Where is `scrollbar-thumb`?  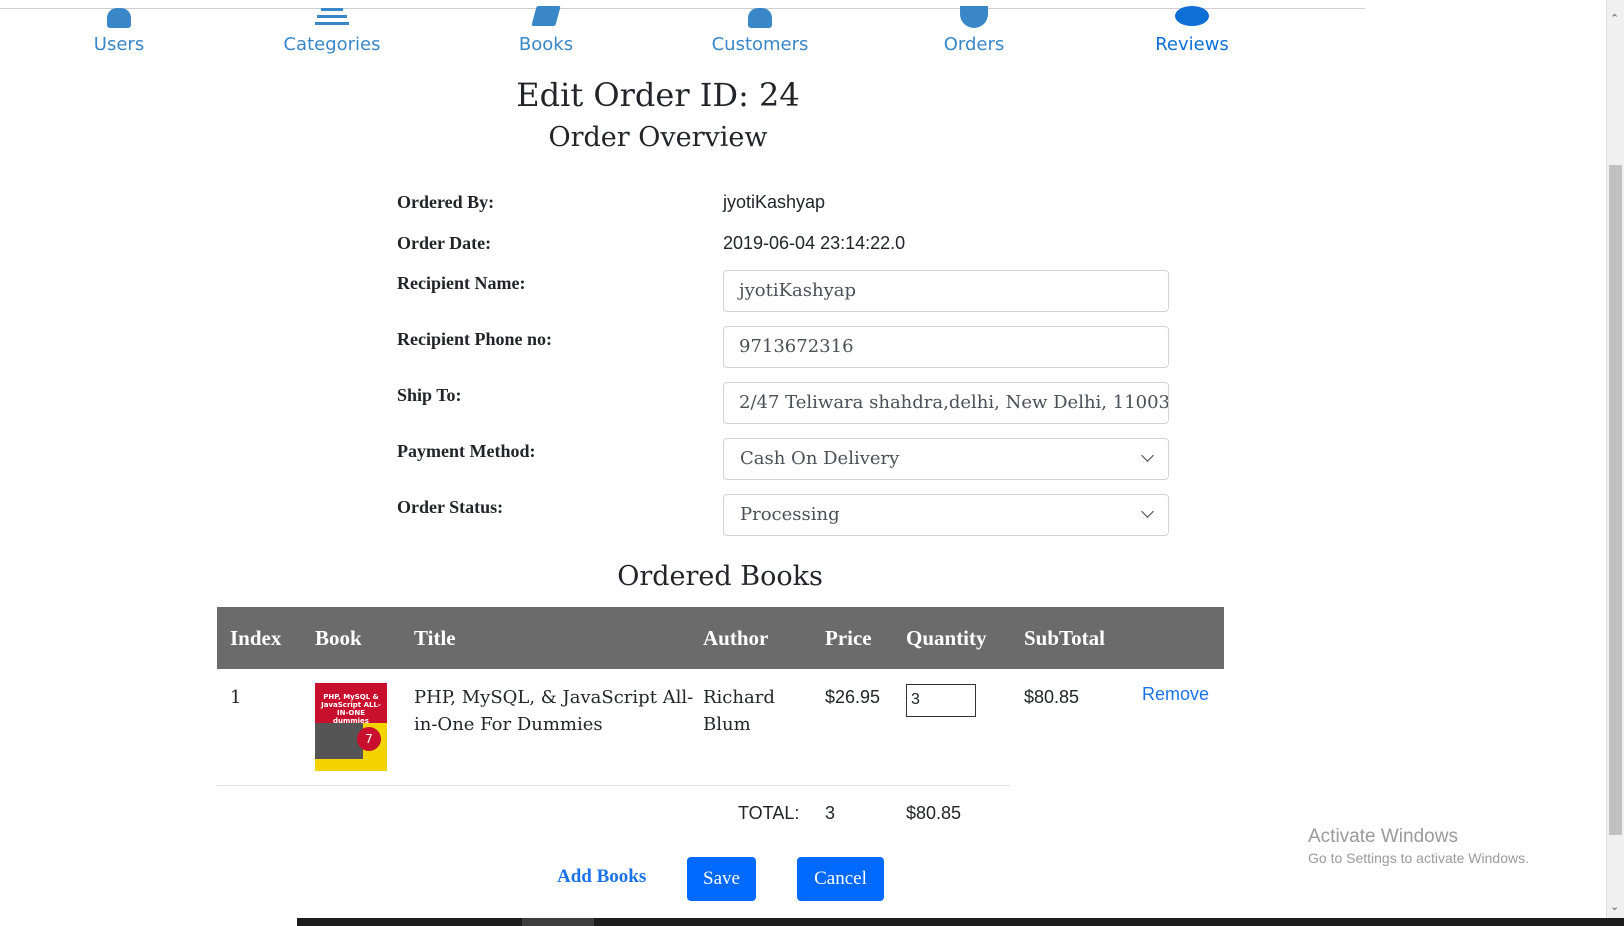
scrollbar-thumb is located at coordinates (1615, 500).